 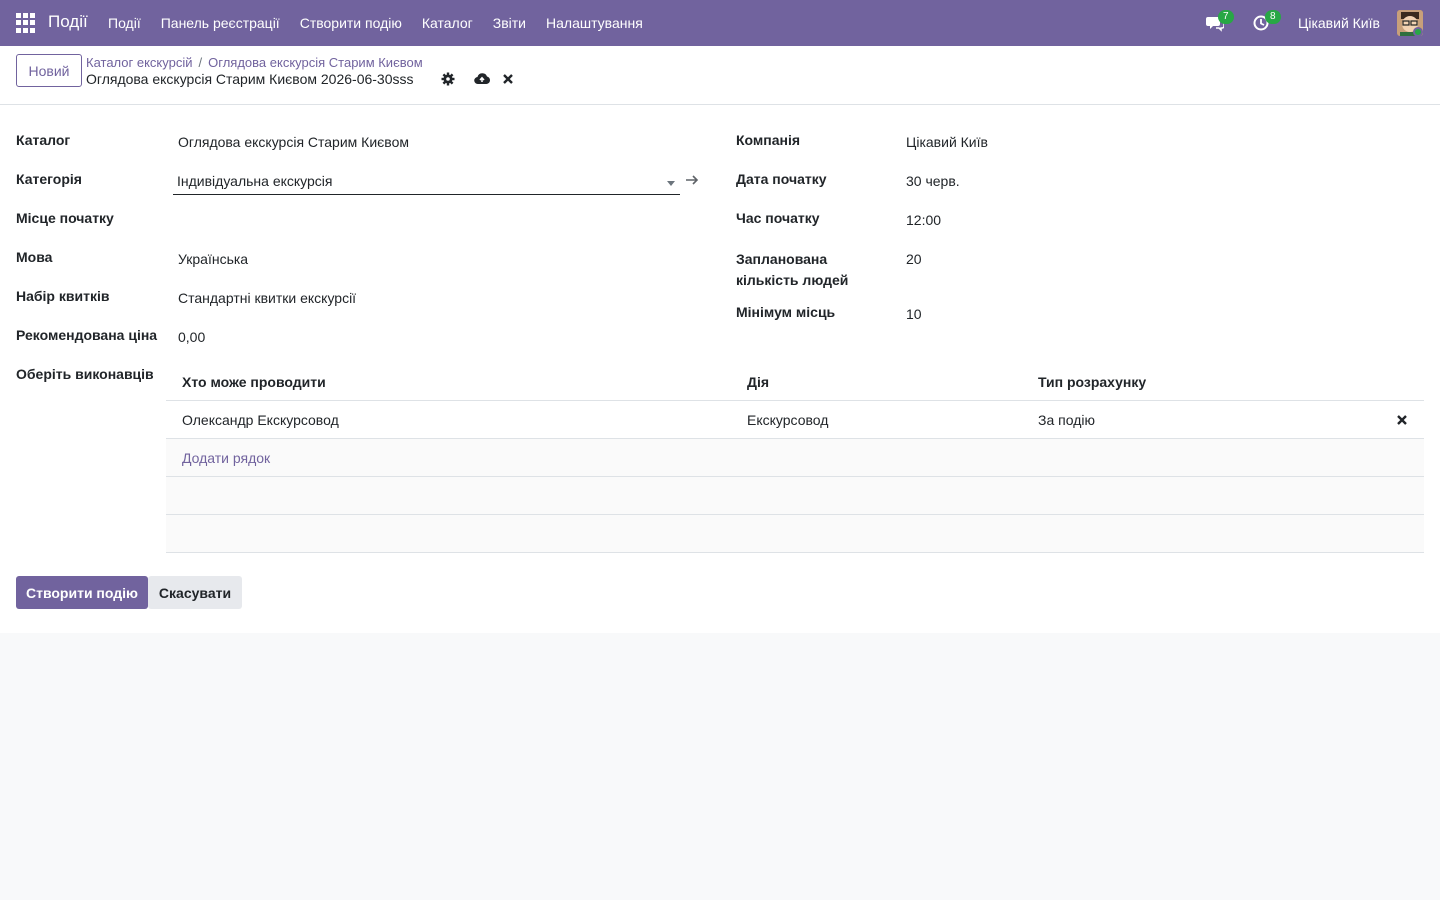 What do you see at coordinates (482, 79) in the screenshot?
I see `cloud-upload-icon` at bounding box center [482, 79].